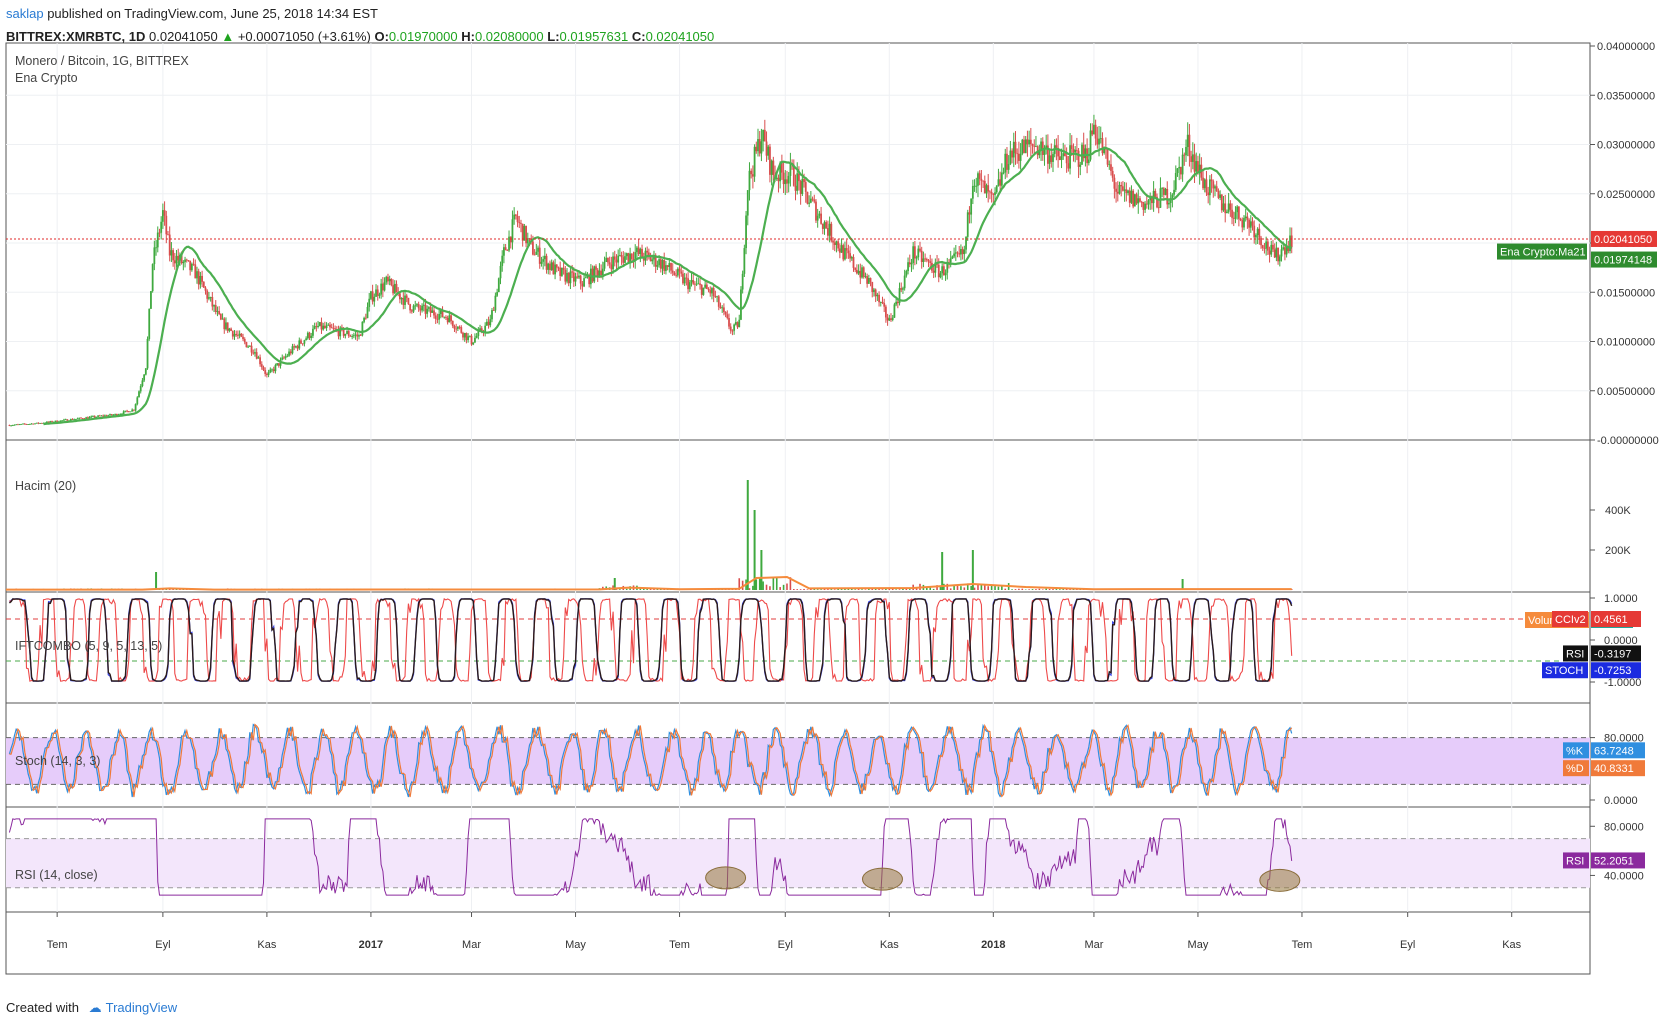 The height and width of the screenshot is (1025, 1666). Describe the element at coordinates (1542, 251) in the screenshot. I see `ma21-legend-tag: Ena Crypto:Ma21` at that location.